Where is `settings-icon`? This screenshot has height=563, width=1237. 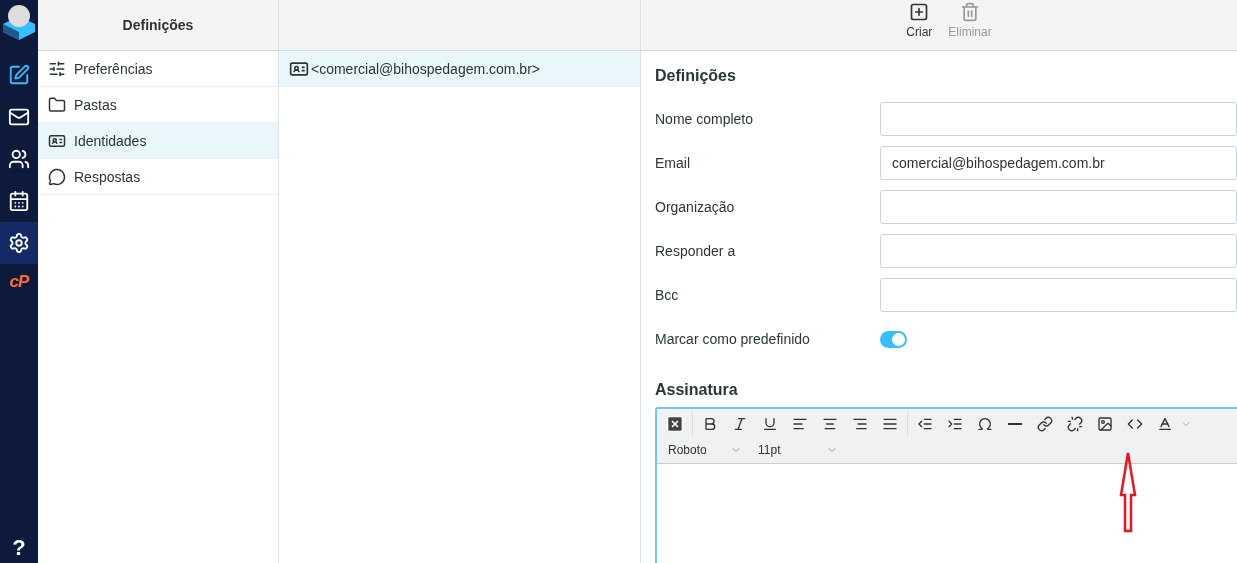
settings-icon is located at coordinates (19, 243).